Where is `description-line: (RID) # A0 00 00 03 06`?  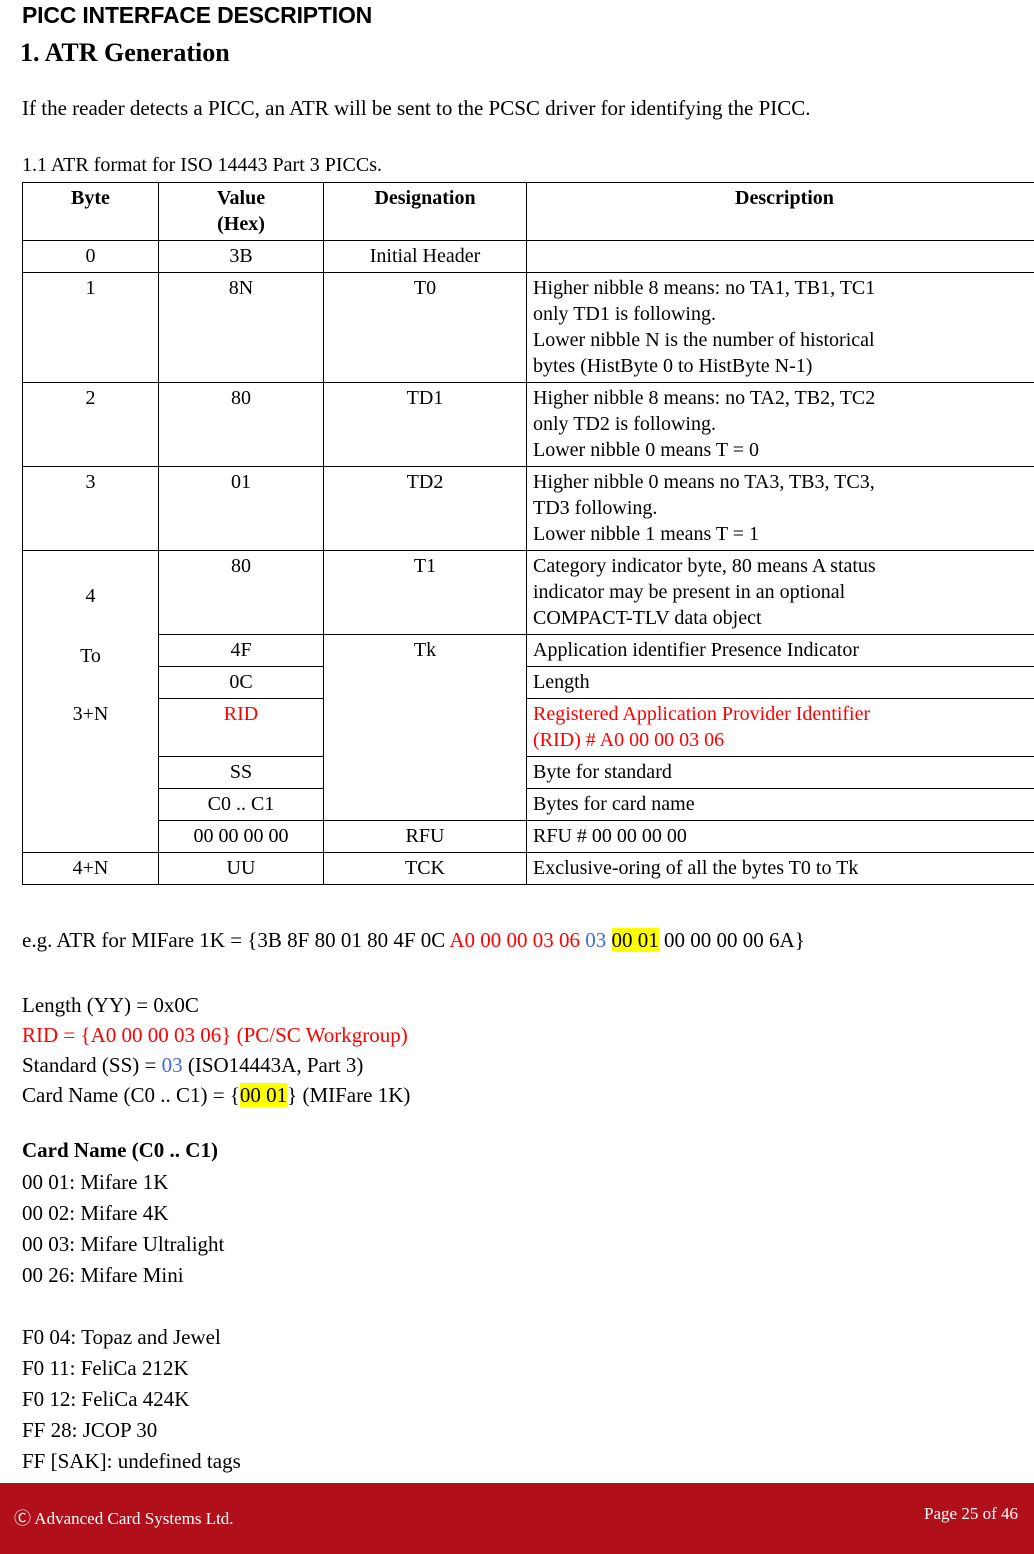 description-line: (RID) # A0 00 00 03 06 is located at coordinates (629, 740).